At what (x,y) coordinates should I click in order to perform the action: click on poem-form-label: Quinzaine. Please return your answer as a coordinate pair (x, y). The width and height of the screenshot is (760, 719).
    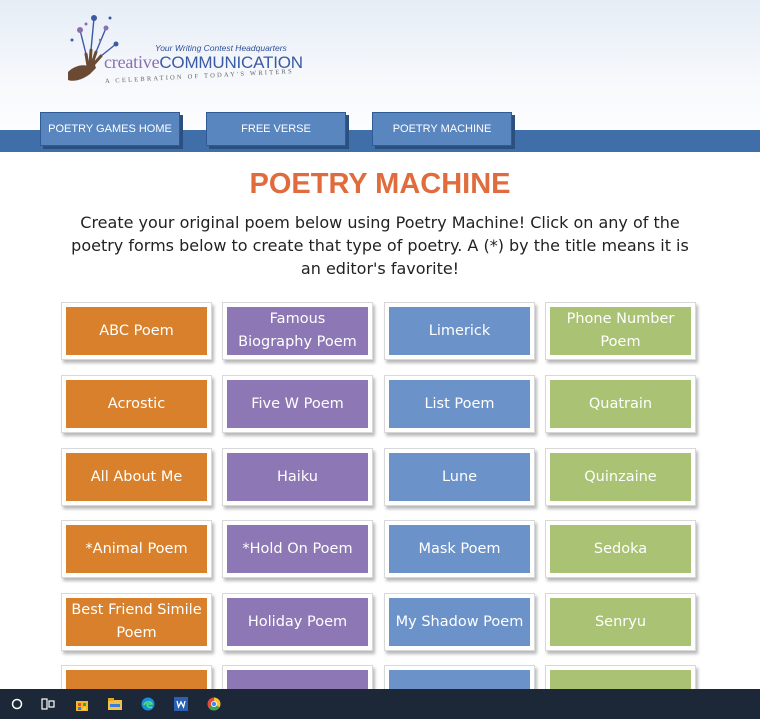
    Looking at the image, I should click on (620, 477).